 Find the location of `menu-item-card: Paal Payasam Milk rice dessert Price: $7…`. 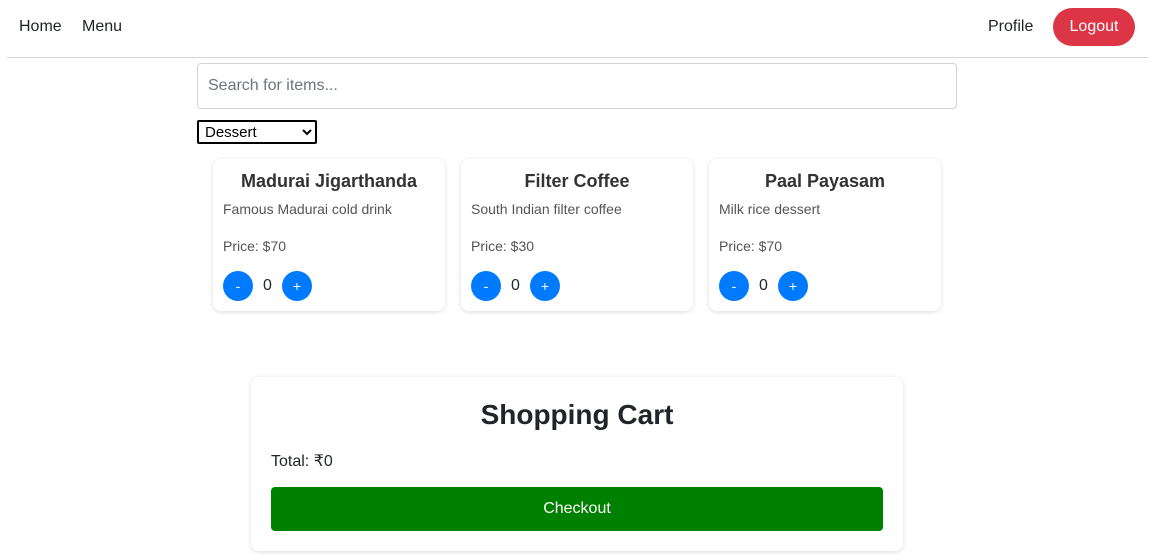

menu-item-card: Paal Payasam Milk rice dessert Price: $7… is located at coordinates (825, 235).